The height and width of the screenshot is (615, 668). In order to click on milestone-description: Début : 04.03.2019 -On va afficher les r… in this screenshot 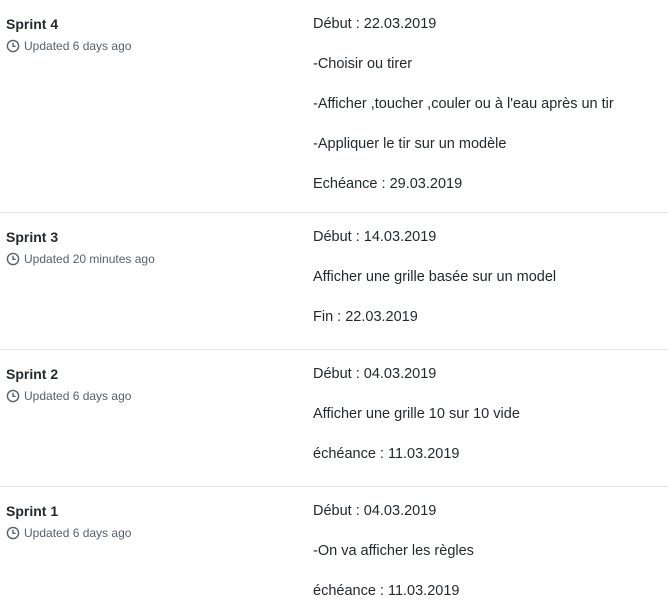, I will do `click(485, 551)`.